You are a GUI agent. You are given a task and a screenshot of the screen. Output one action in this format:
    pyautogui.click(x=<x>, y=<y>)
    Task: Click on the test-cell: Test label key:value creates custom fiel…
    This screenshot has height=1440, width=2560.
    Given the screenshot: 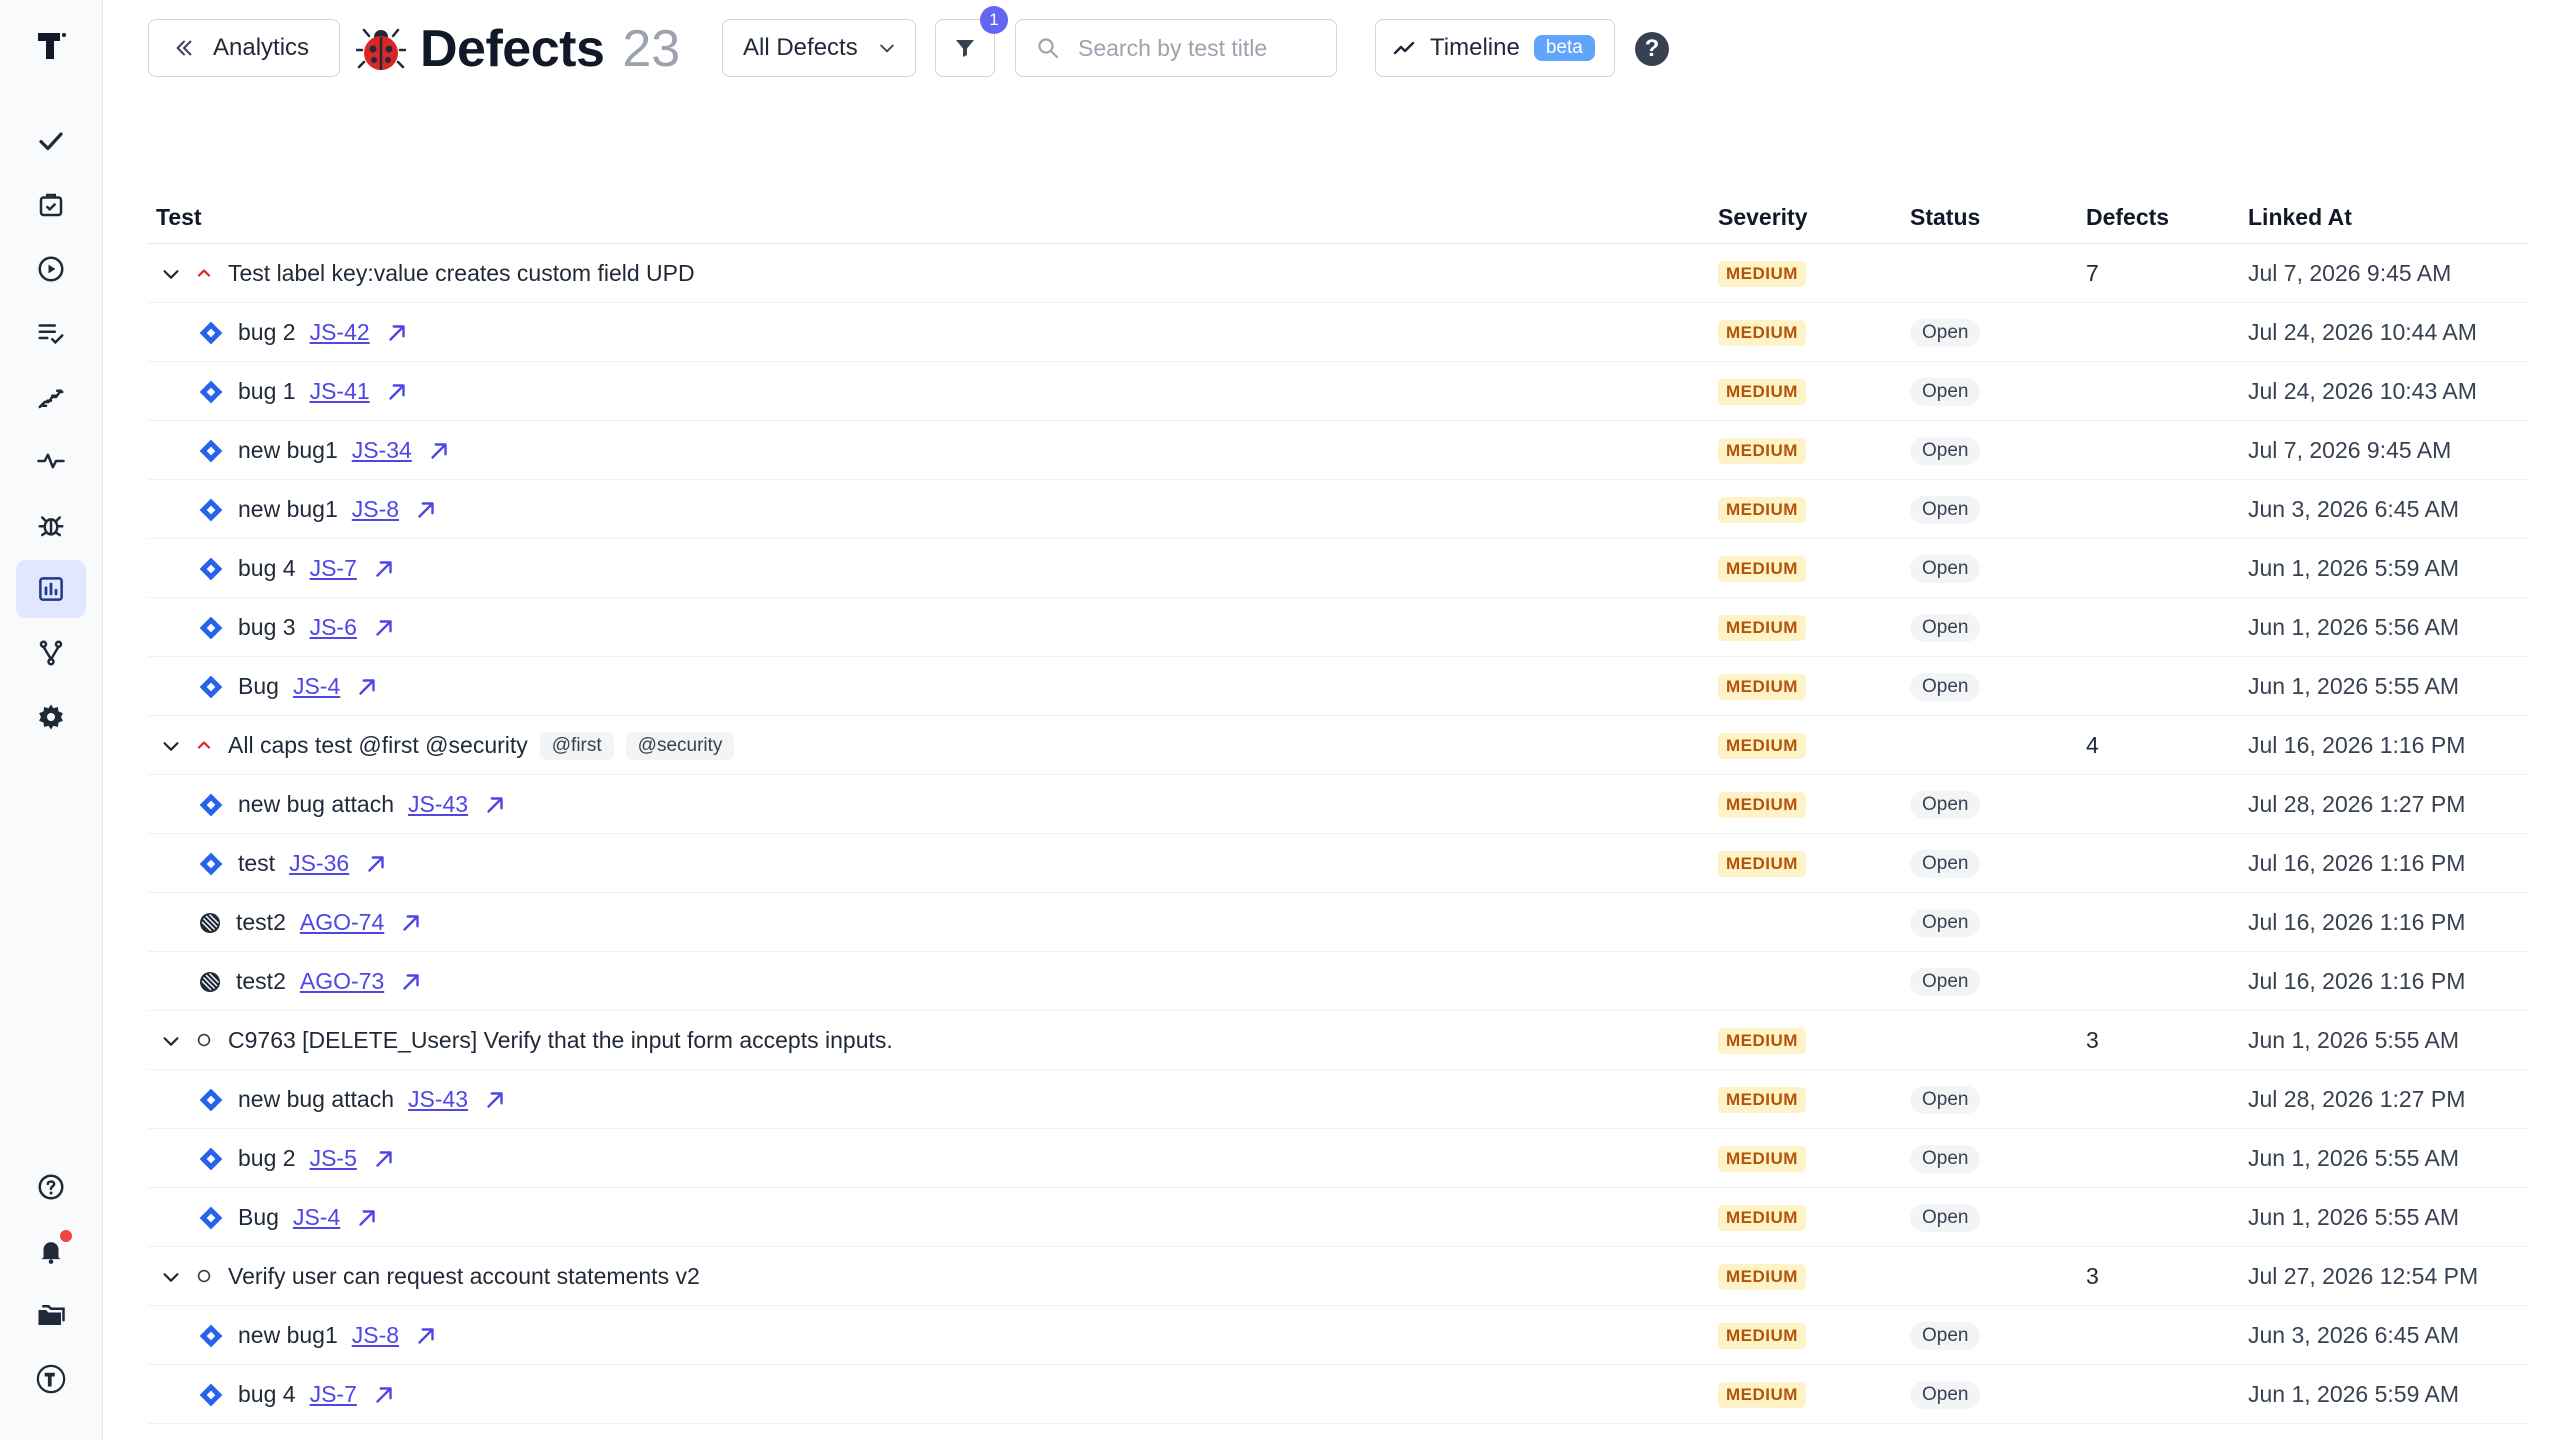 What is the action you would take?
    pyautogui.click(x=421, y=273)
    